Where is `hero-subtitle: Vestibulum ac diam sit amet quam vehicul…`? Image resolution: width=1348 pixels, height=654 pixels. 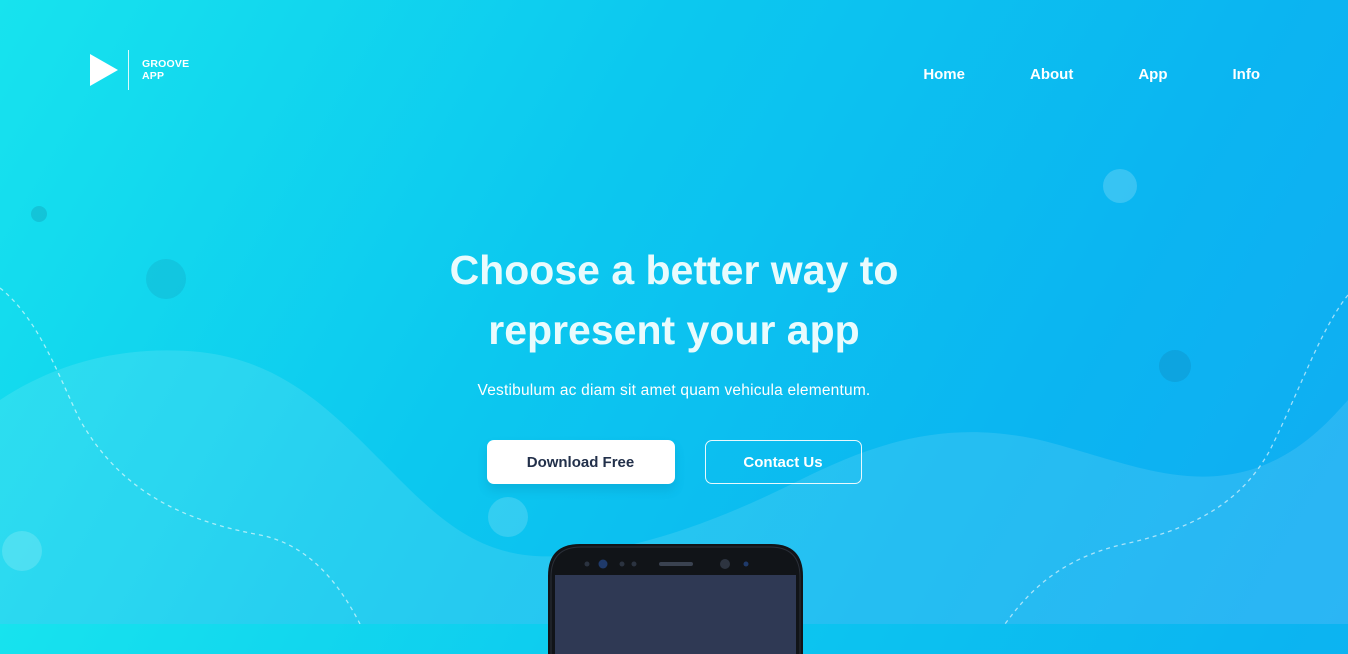 hero-subtitle: Vestibulum ac diam sit amet quam vehicul… is located at coordinates (674, 390).